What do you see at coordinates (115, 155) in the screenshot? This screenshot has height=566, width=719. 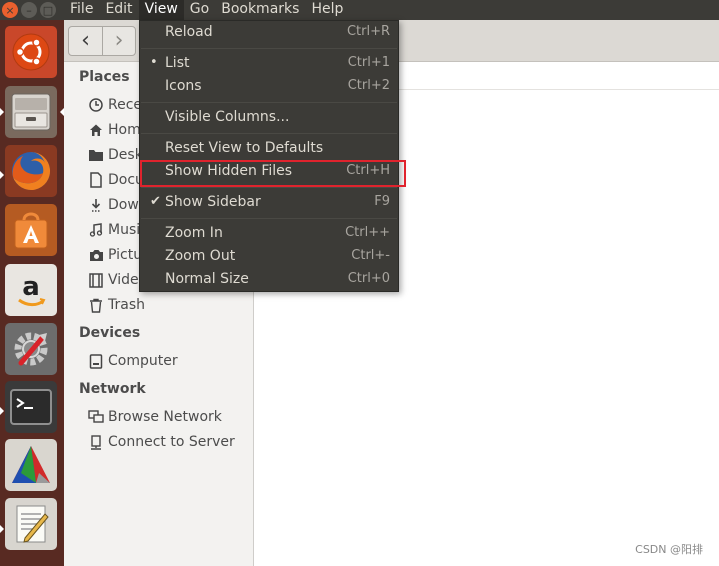 I see `sidebar-item-desktop: Desk` at bounding box center [115, 155].